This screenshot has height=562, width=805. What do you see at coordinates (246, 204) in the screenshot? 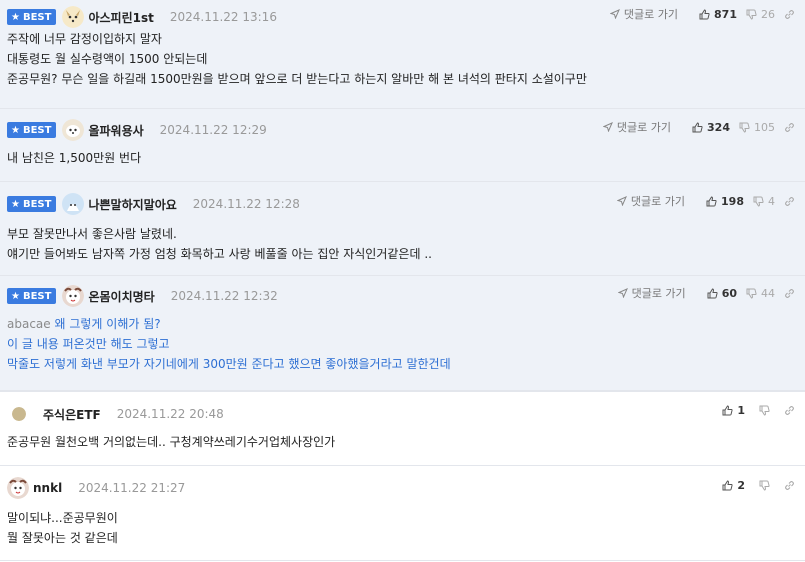
I see `comment-date: 2024.11.22 12:28` at bounding box center [246, 204].